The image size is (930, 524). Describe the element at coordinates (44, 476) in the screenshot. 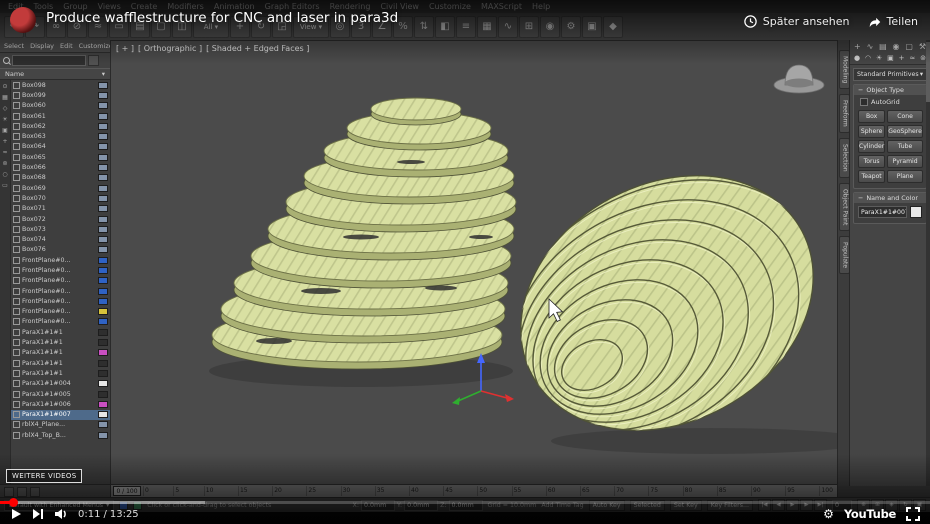

I see `more-videos-badge: WEITERE VIDEOS` at that location.